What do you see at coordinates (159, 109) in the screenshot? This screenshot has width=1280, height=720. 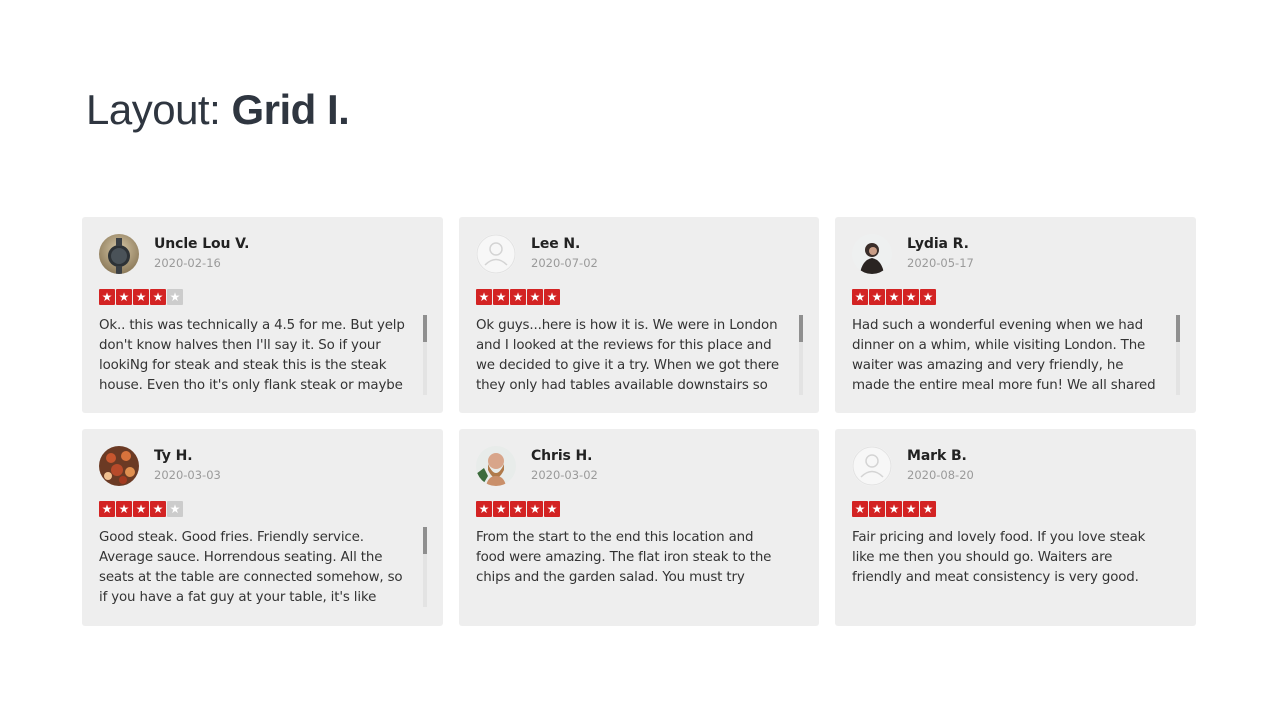 I see `page-title-prefix: Layout:` at bounding box center [159, 109].